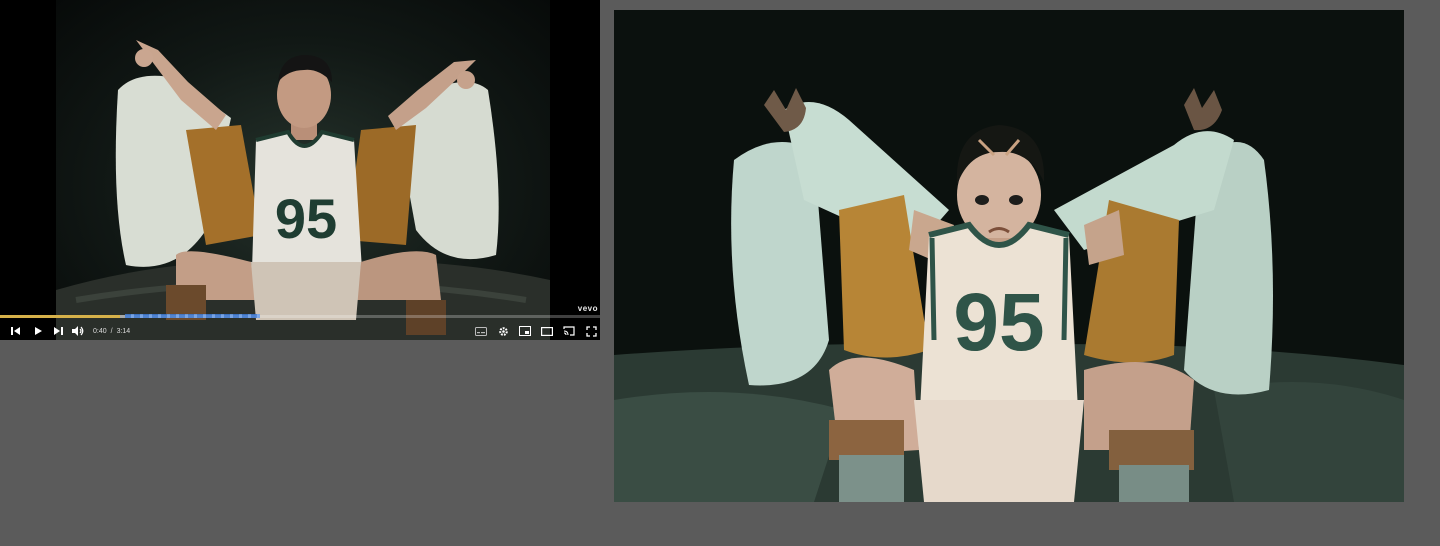 The image size is (1440, 546). What do you see at coordinates (192, 316) in the screenshot?
I see `chapter-markers` at bounding box center [192, 316].